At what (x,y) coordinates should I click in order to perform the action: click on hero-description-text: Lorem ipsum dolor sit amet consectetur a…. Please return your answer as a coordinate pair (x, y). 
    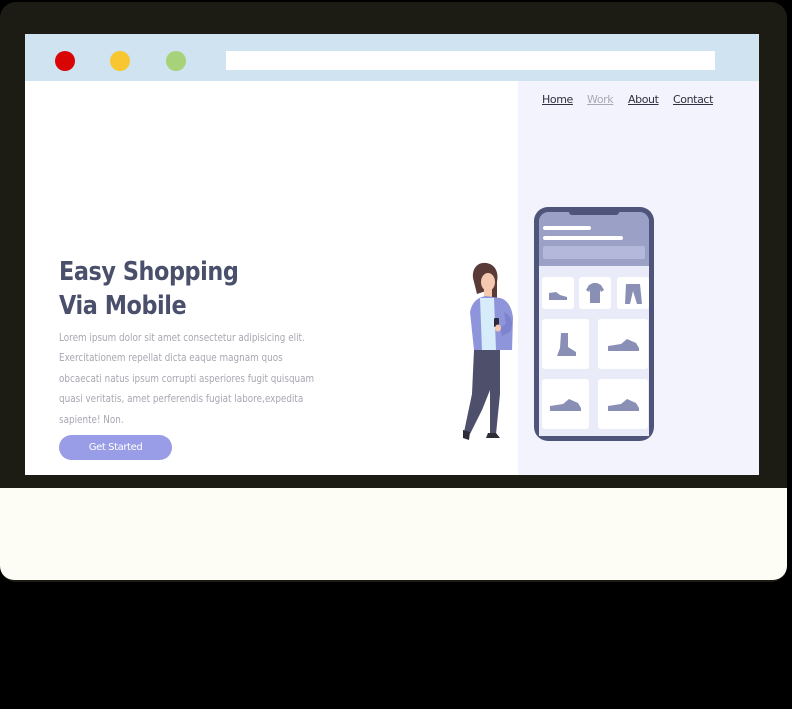
    Looking at the image, I should click on (187, 379).